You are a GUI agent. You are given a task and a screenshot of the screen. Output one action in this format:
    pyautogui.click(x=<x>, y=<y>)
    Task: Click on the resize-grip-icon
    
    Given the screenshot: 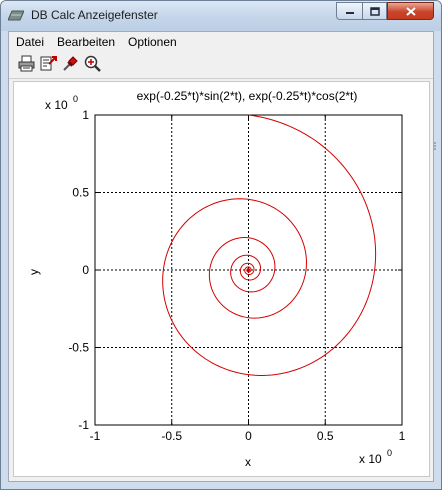 What is the action you would take?
    pyautogui.click(x=436, y=146)
    